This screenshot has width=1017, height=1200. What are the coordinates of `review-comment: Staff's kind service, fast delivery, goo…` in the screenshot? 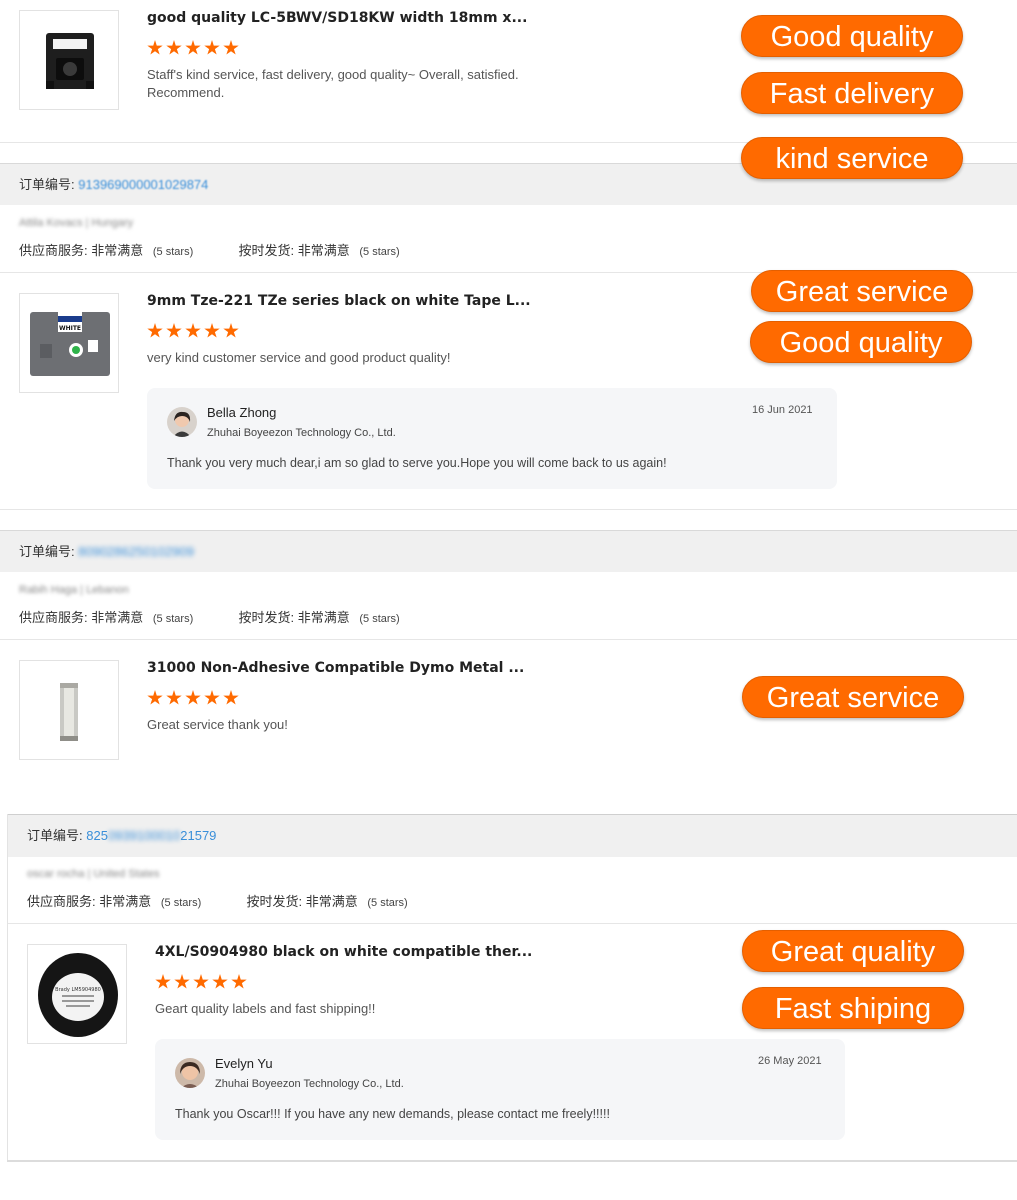 It's located at (333, 84).